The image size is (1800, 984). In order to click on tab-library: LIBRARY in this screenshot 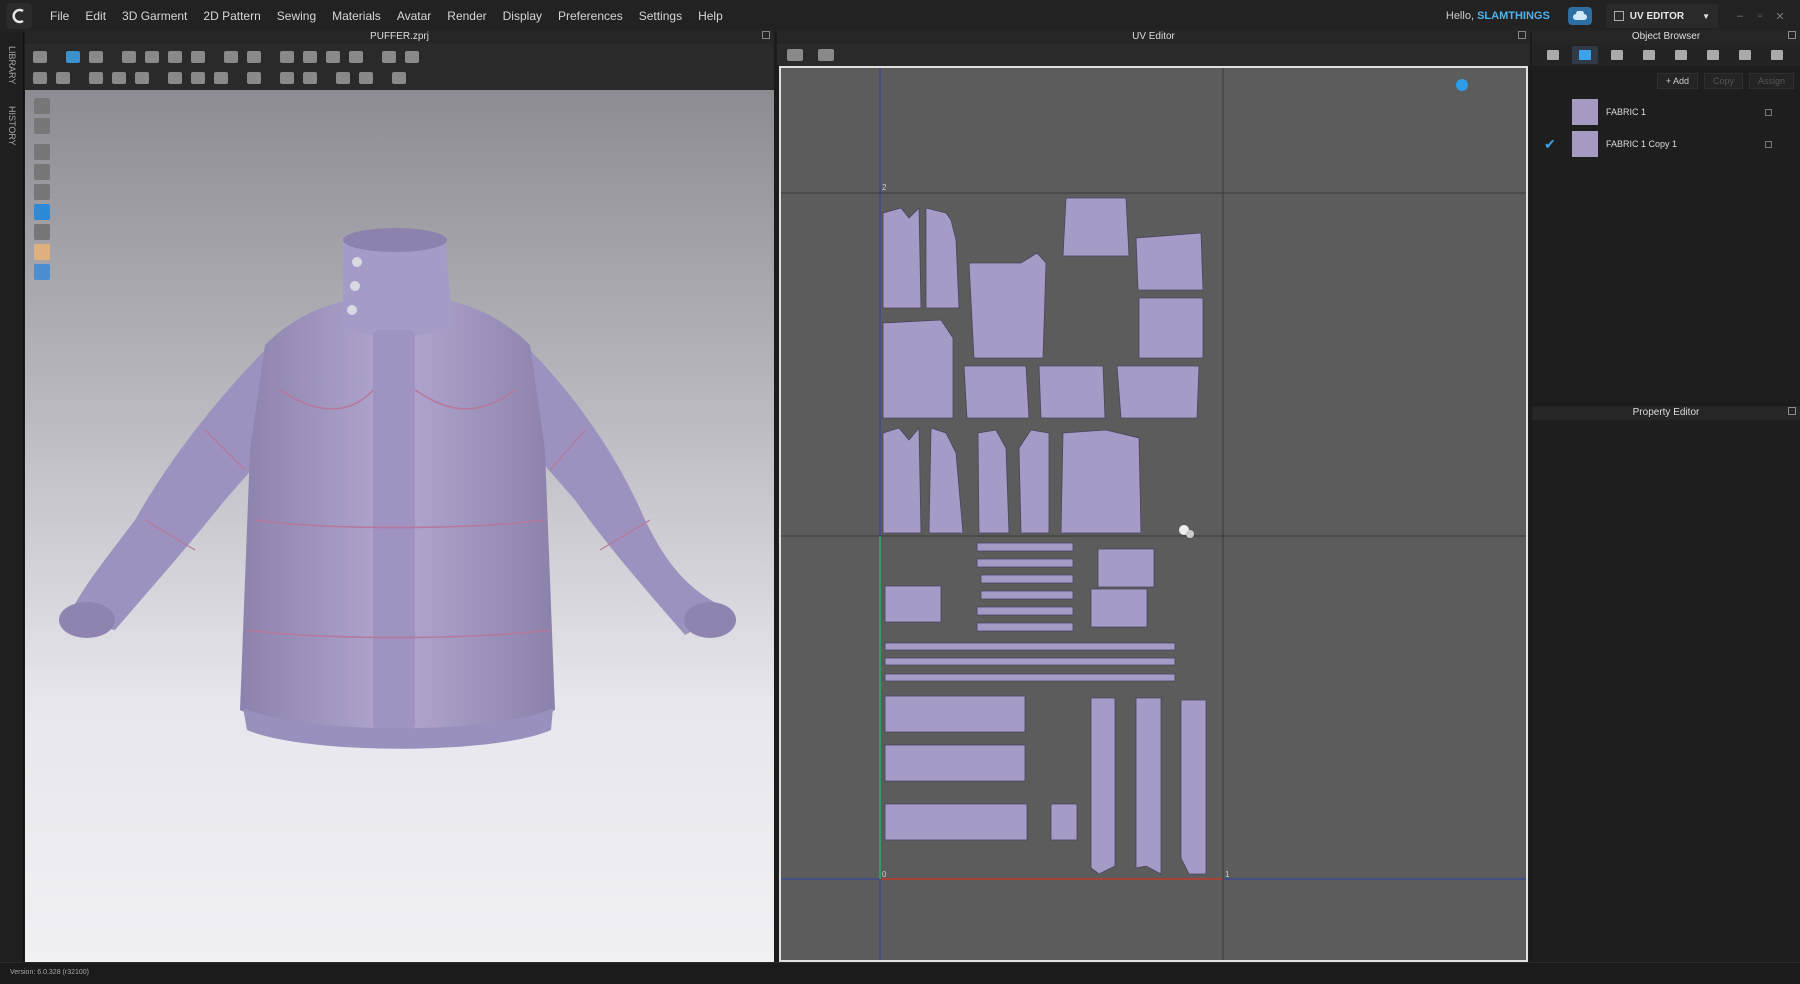, I will do `click(12, 65)`.